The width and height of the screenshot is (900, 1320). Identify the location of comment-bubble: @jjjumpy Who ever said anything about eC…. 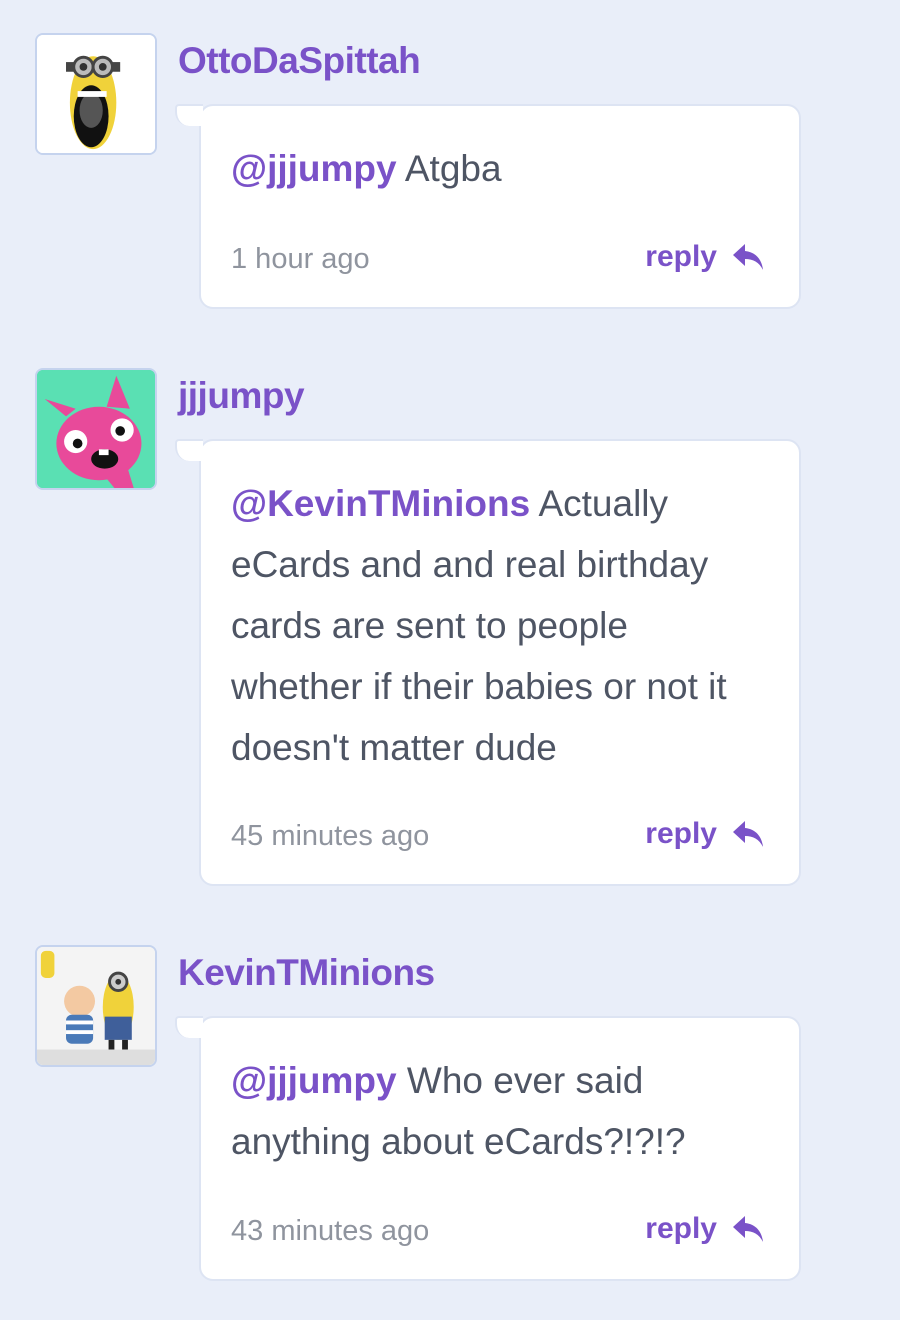
(488, 1148).